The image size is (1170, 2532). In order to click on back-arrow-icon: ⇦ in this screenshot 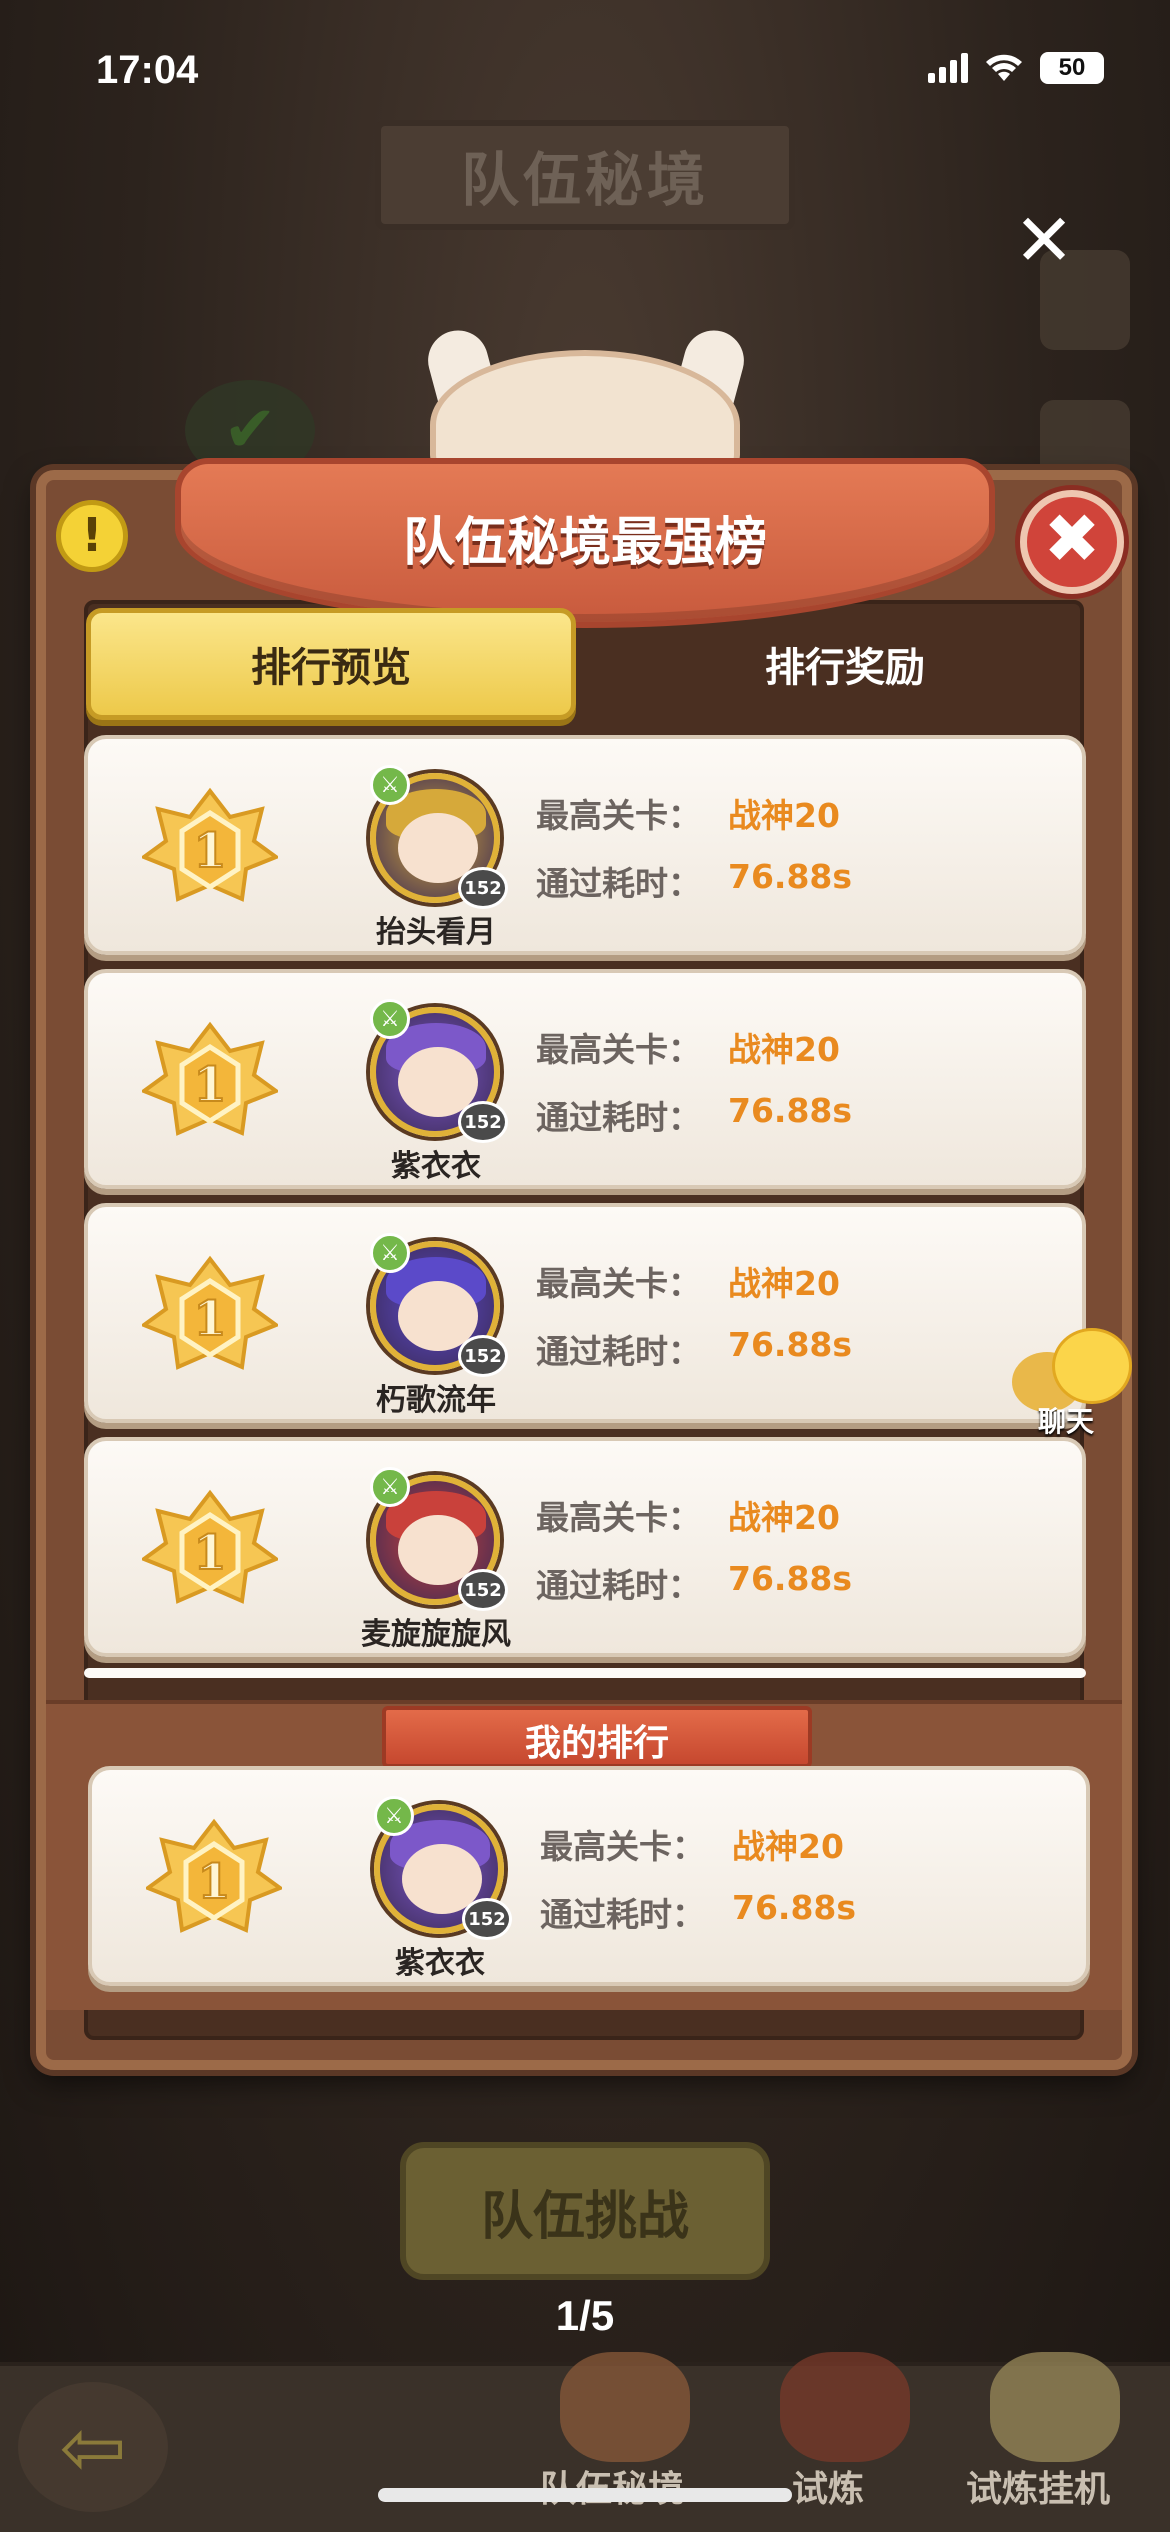, I will do `click(93, 2447)`.